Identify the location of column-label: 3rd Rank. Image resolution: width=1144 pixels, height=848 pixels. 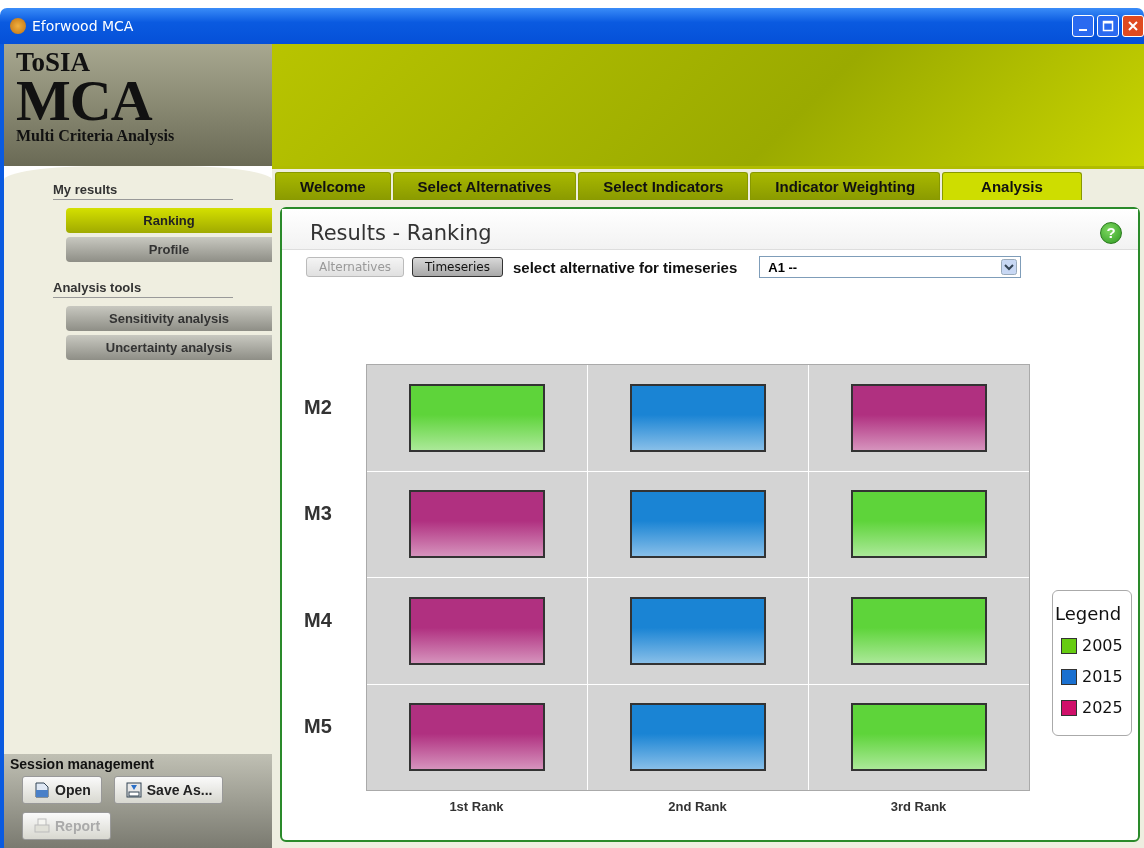
(918, 806).